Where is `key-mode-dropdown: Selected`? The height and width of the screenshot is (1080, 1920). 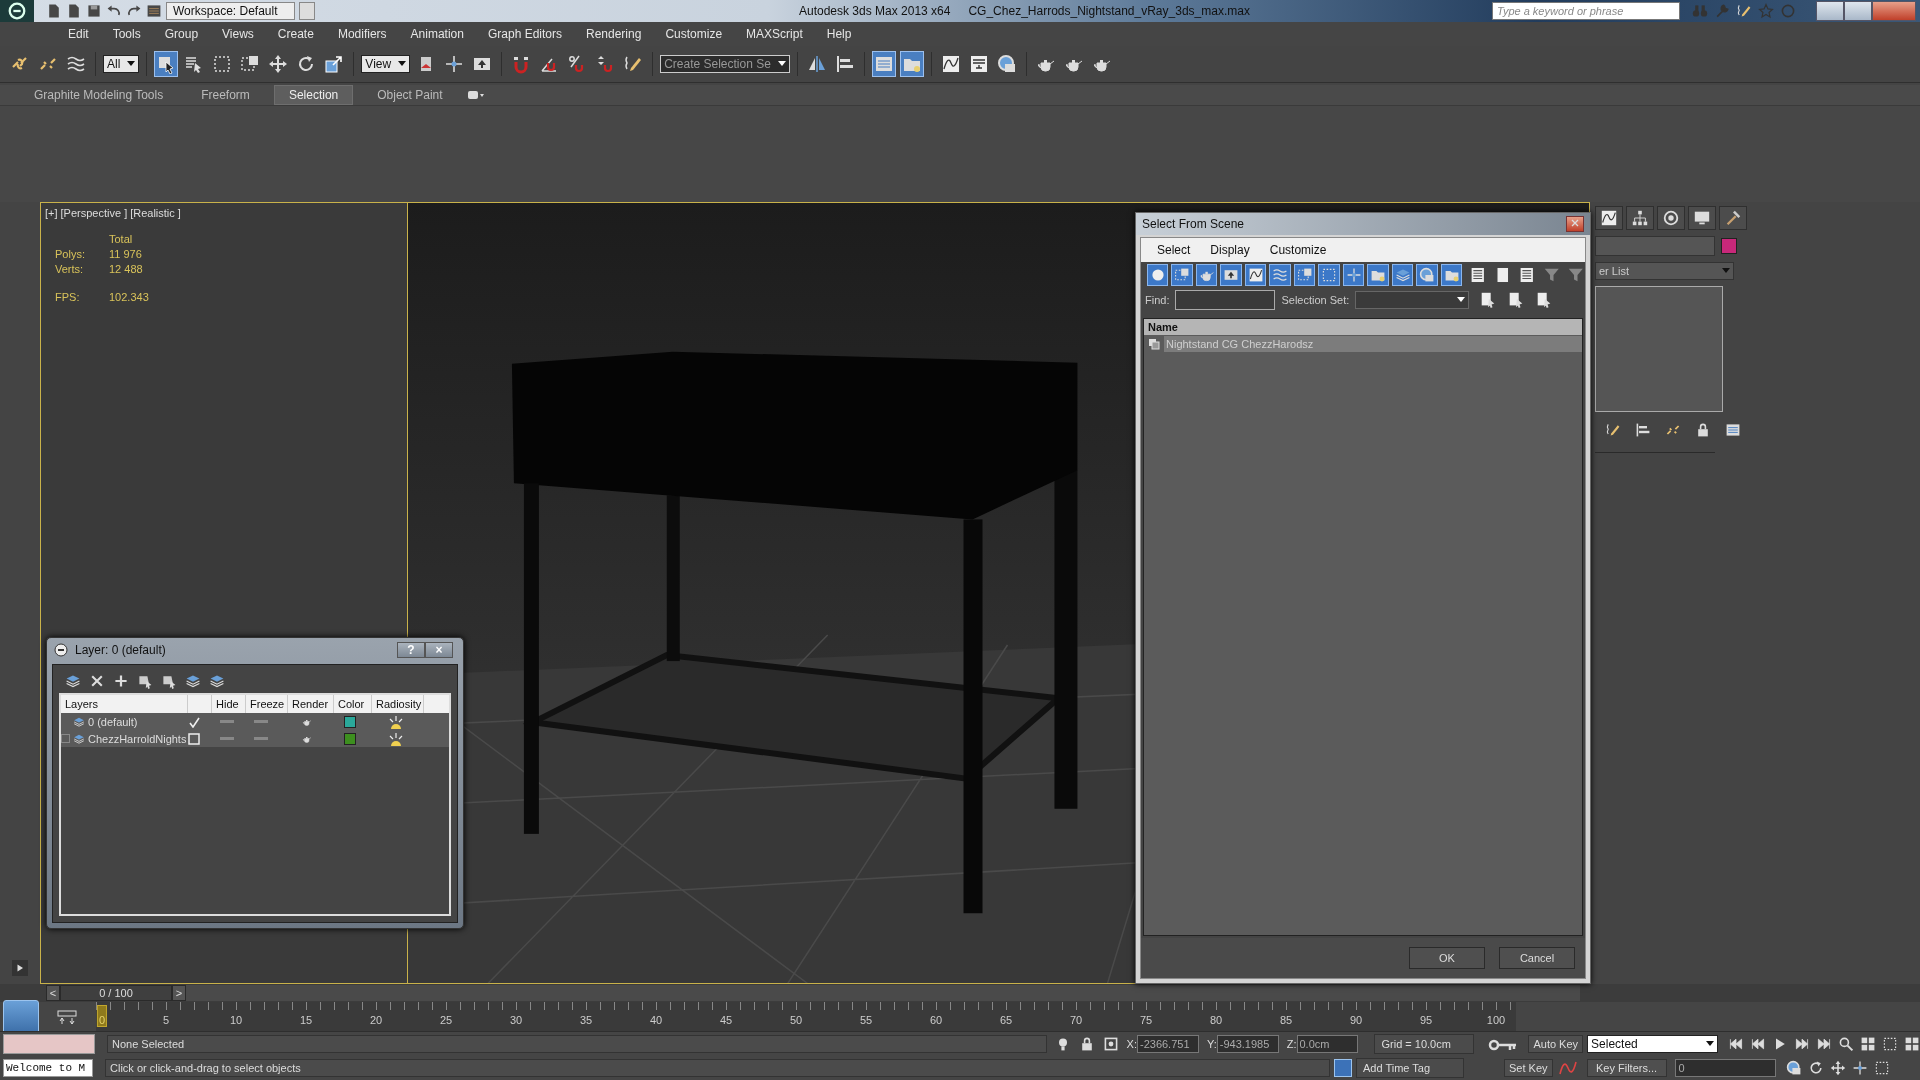 key-mode-dropdown: Selected is located at coordinates (1652, 1044).